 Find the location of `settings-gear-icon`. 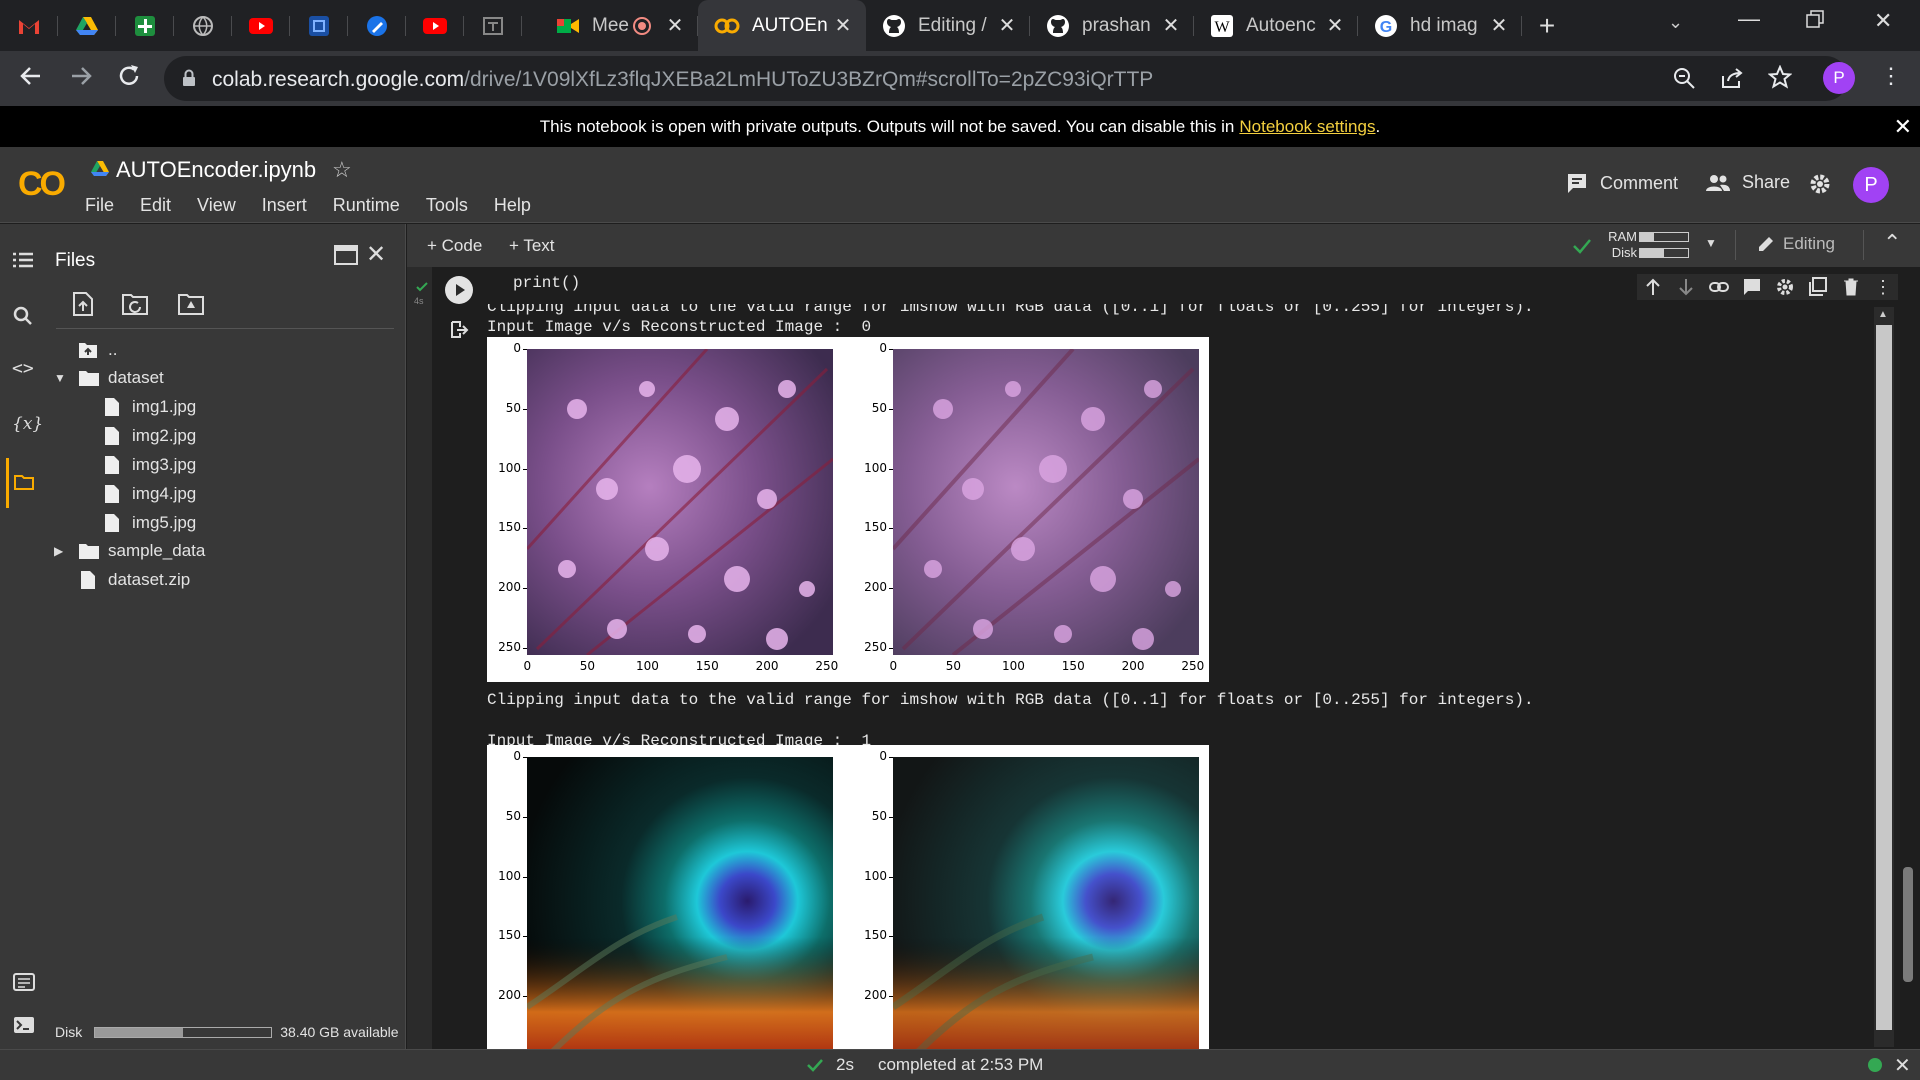

settings-gear-icon is located at coordinates (1820, 184).